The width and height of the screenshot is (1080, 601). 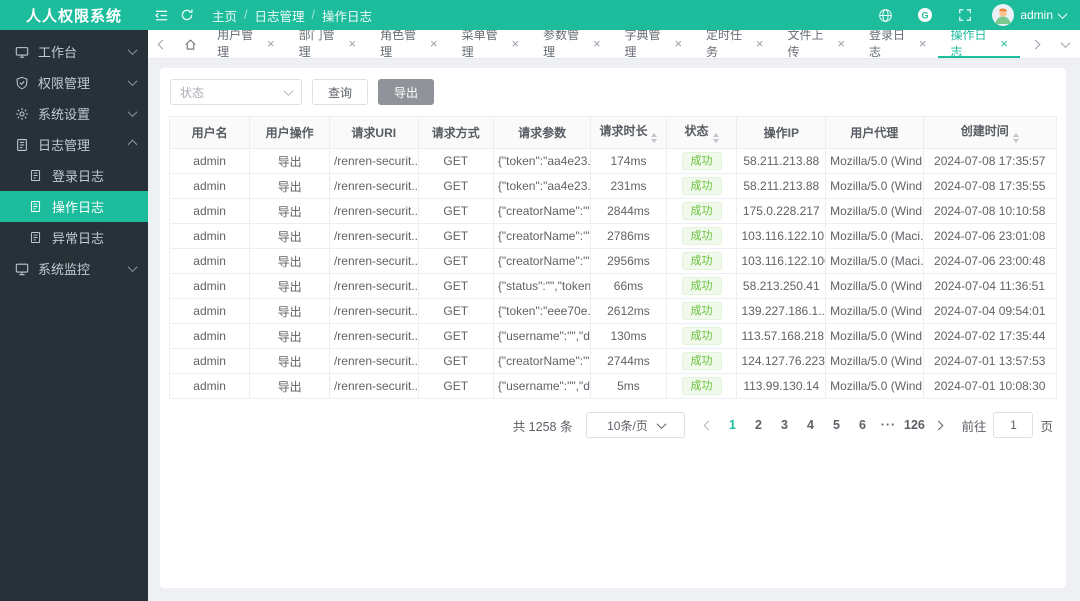 I want to click on sidebar-item-操作日志: 操作日志, so click(x=74, y=206).